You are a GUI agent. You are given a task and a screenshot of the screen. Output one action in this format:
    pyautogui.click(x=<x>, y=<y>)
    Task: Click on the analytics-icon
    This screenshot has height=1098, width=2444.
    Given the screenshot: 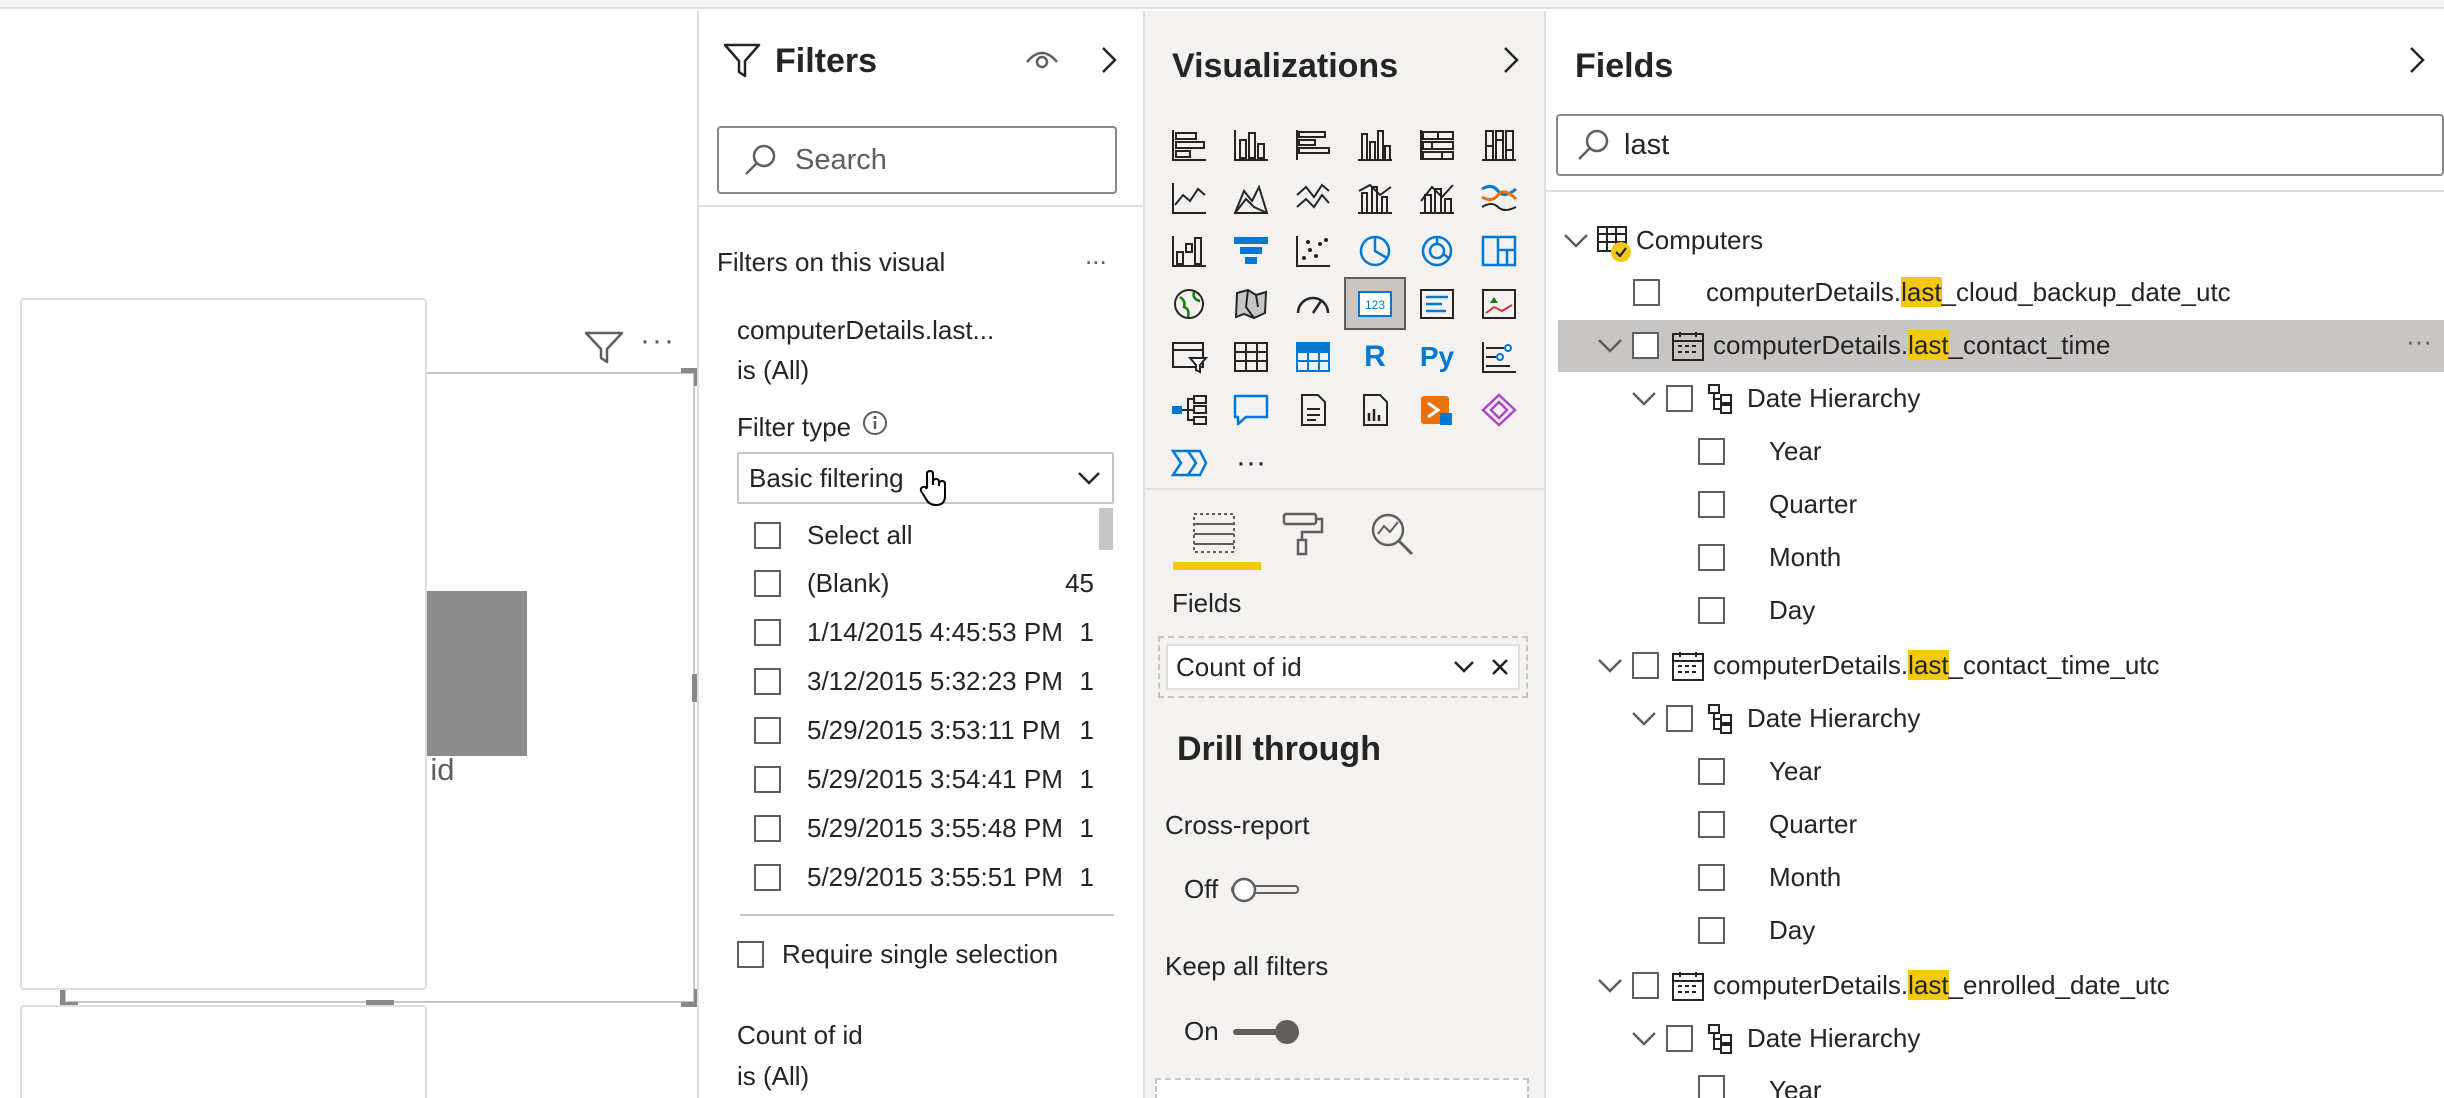 What is the action you would take?
    pyautogui.click(x=1392, y=534)
    